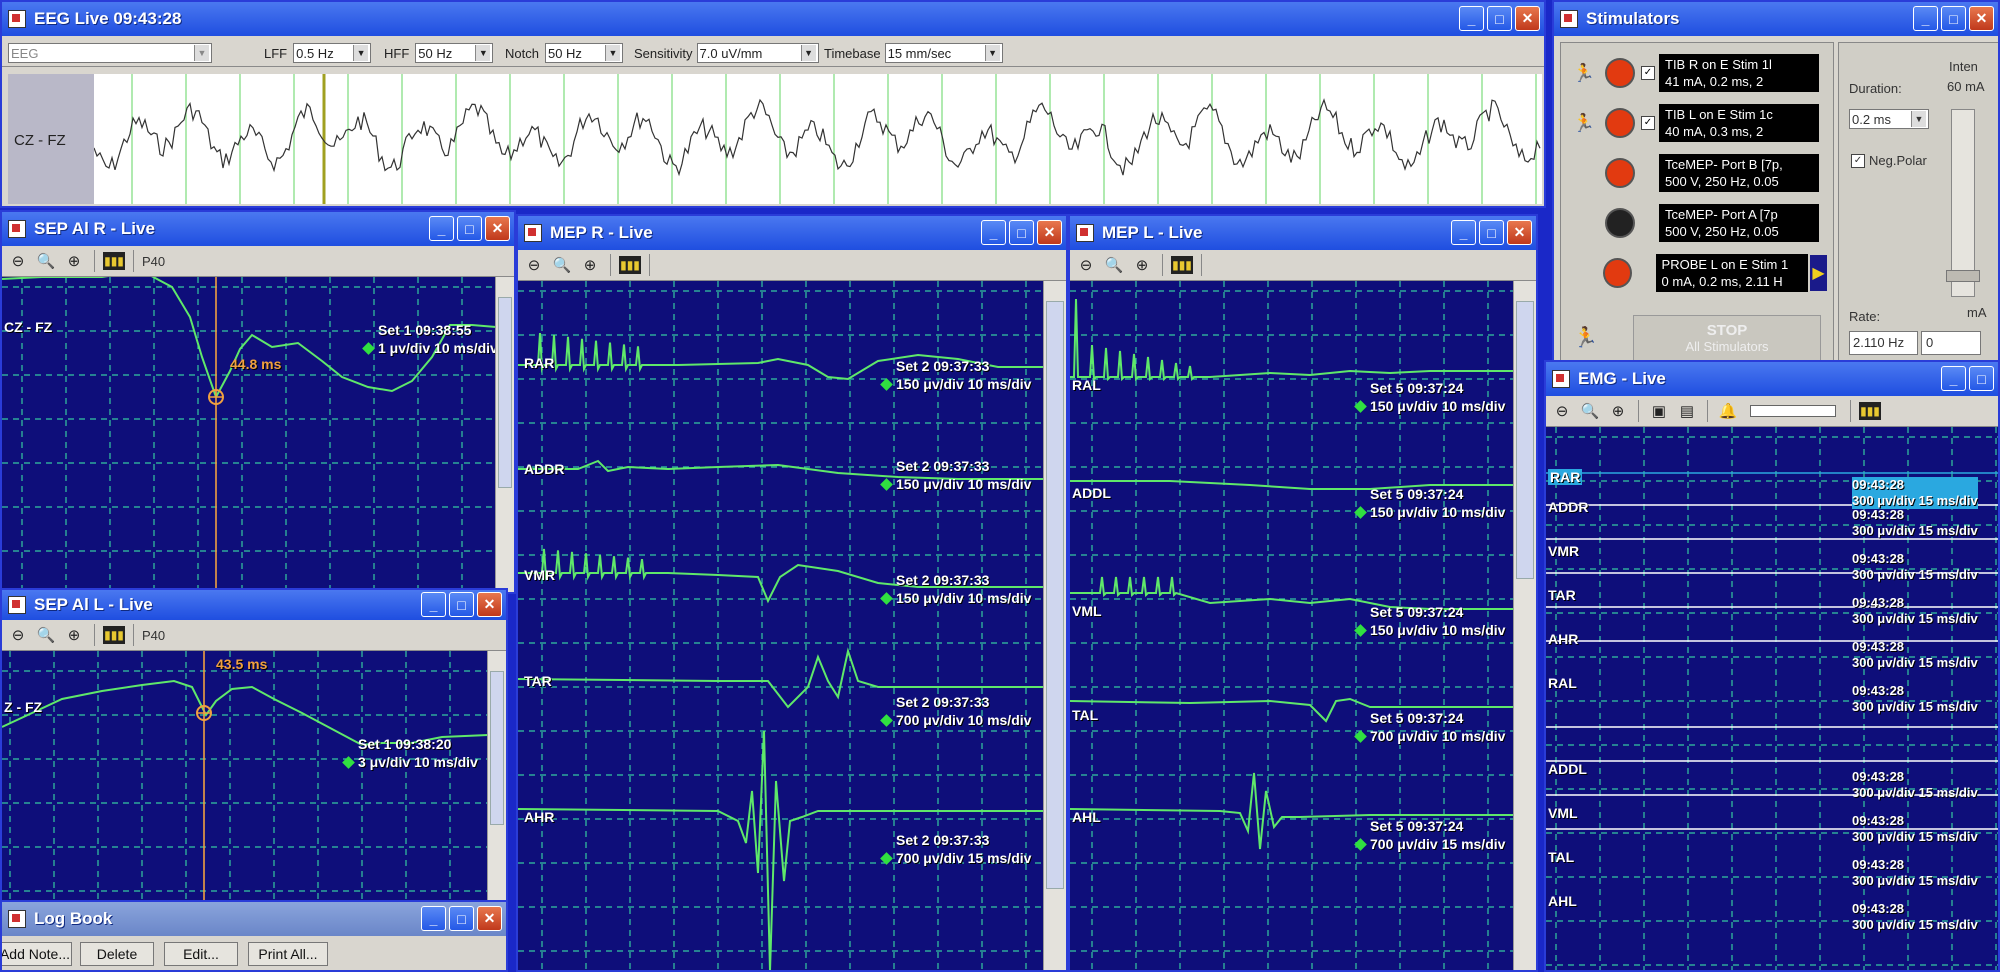 The width and height of the screenshot is (2000, 972). What do you see at coordinates (1951, 343) in the screenshot?
I see `zero-field: 0` at bounding box center [1951, 343].